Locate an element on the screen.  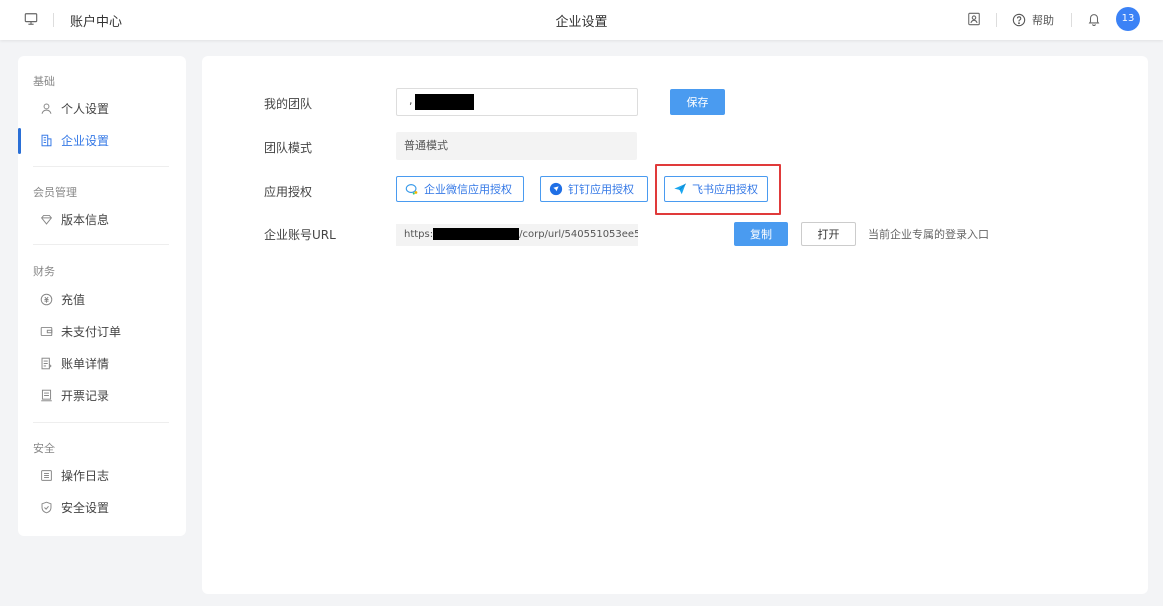
sidebar-item-label: 充值 is located at coordinates (73, 299).